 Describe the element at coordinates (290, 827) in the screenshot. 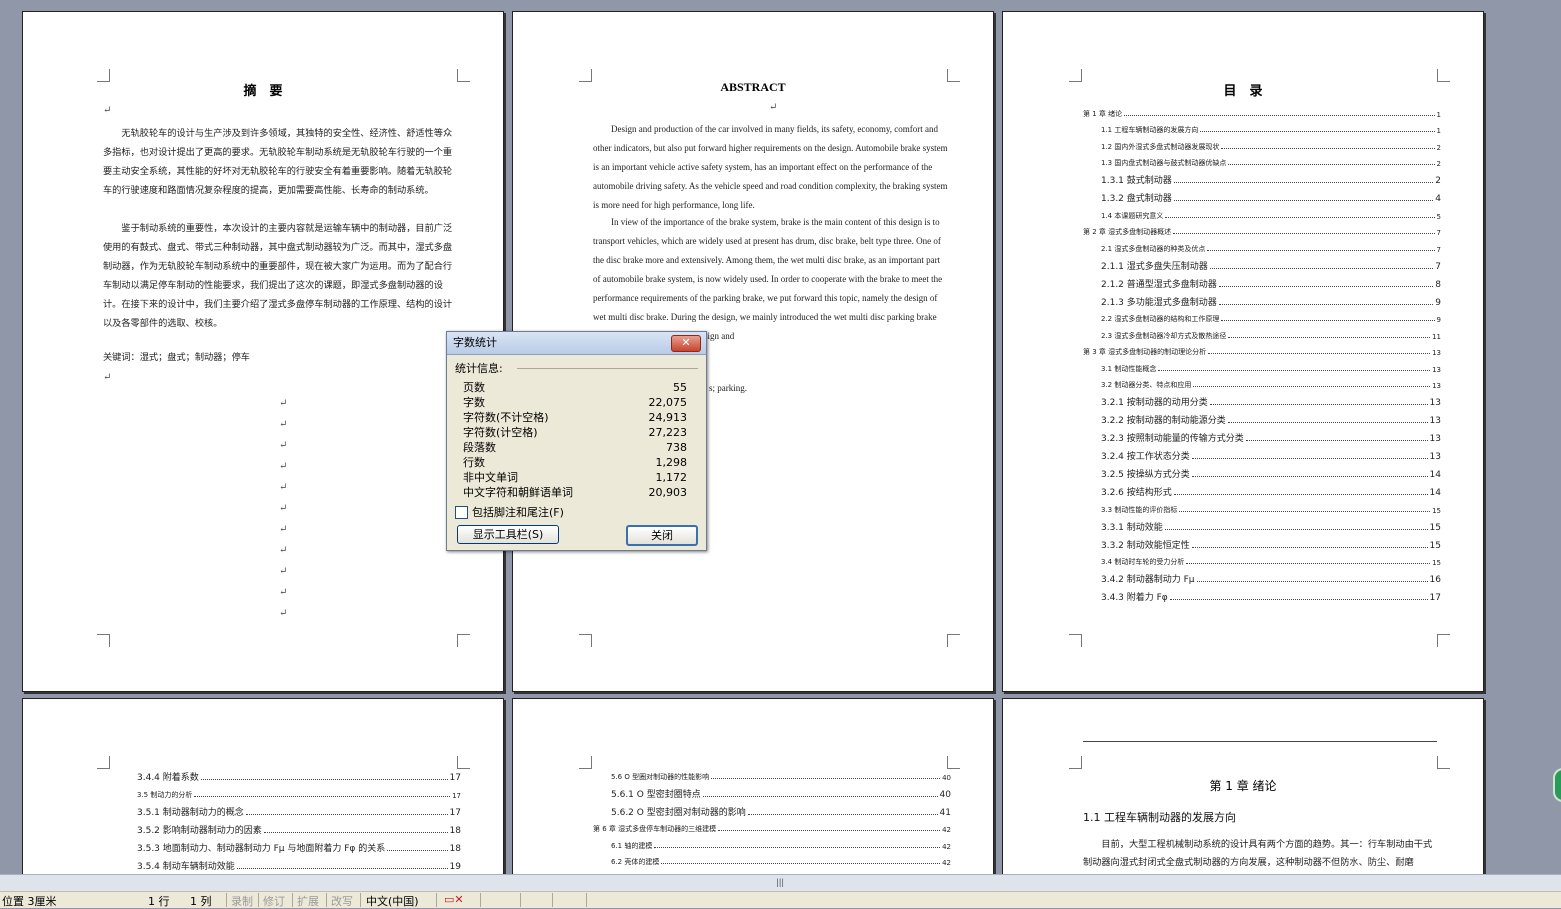

I see `toc-entry: 3.5.2 影响制动器制动力的因素 18` at that location.